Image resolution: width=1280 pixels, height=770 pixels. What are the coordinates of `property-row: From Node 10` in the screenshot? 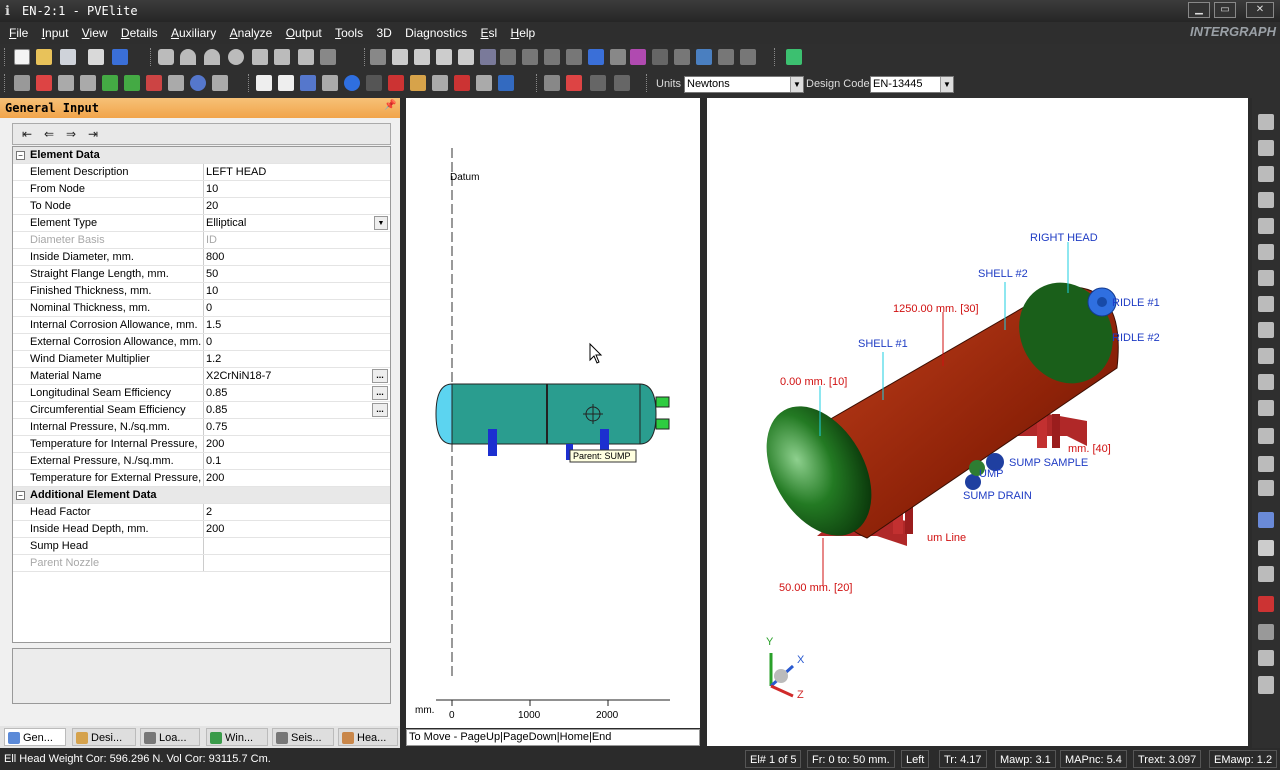 It's located at (201, 189).